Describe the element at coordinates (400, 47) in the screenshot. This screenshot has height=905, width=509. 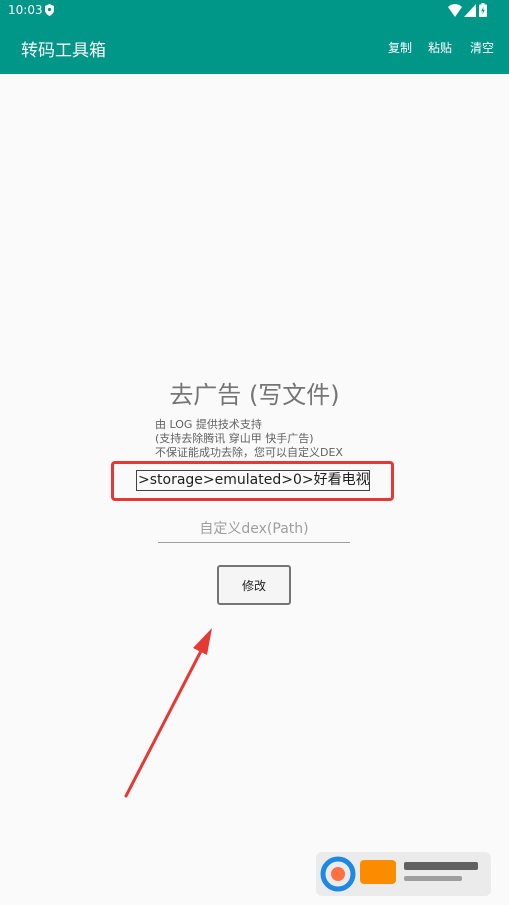
I see `copy-button: 复制` at that location.